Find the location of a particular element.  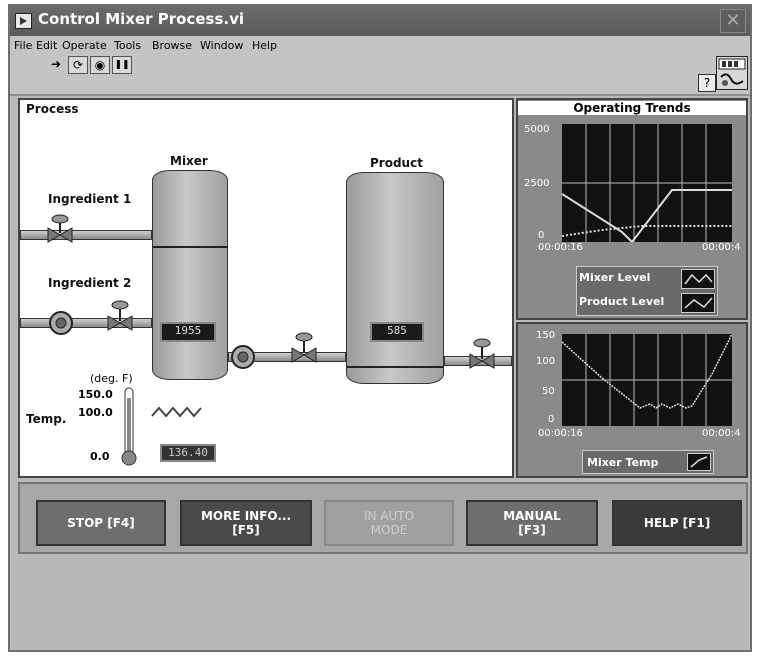

run-arrow-icon: ➜ is located at coordinates (56, 65).